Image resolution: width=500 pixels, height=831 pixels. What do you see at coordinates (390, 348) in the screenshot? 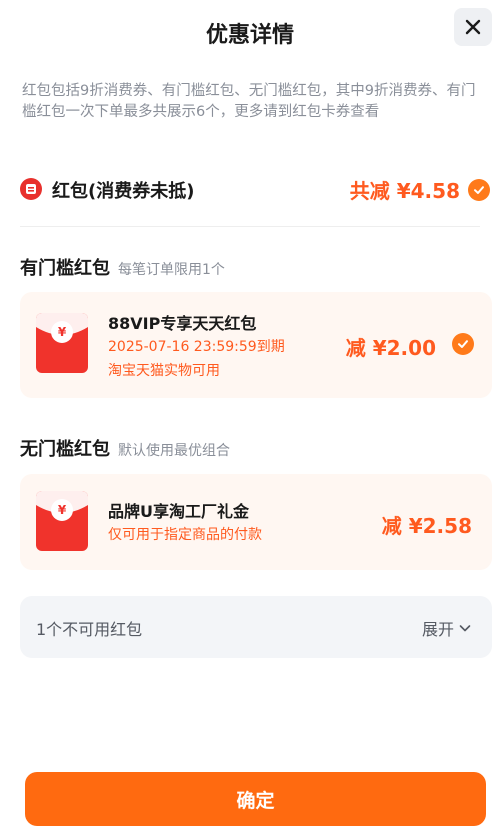
I see `card-amount: 减 ¥2.00` at bounding box center [390, 348].